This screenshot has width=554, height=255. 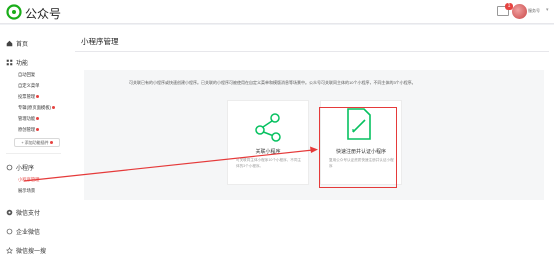 What do you see at coordinates (9, 250) in the screenshot?
I see `star-icon` at bounding box center [9, 250].